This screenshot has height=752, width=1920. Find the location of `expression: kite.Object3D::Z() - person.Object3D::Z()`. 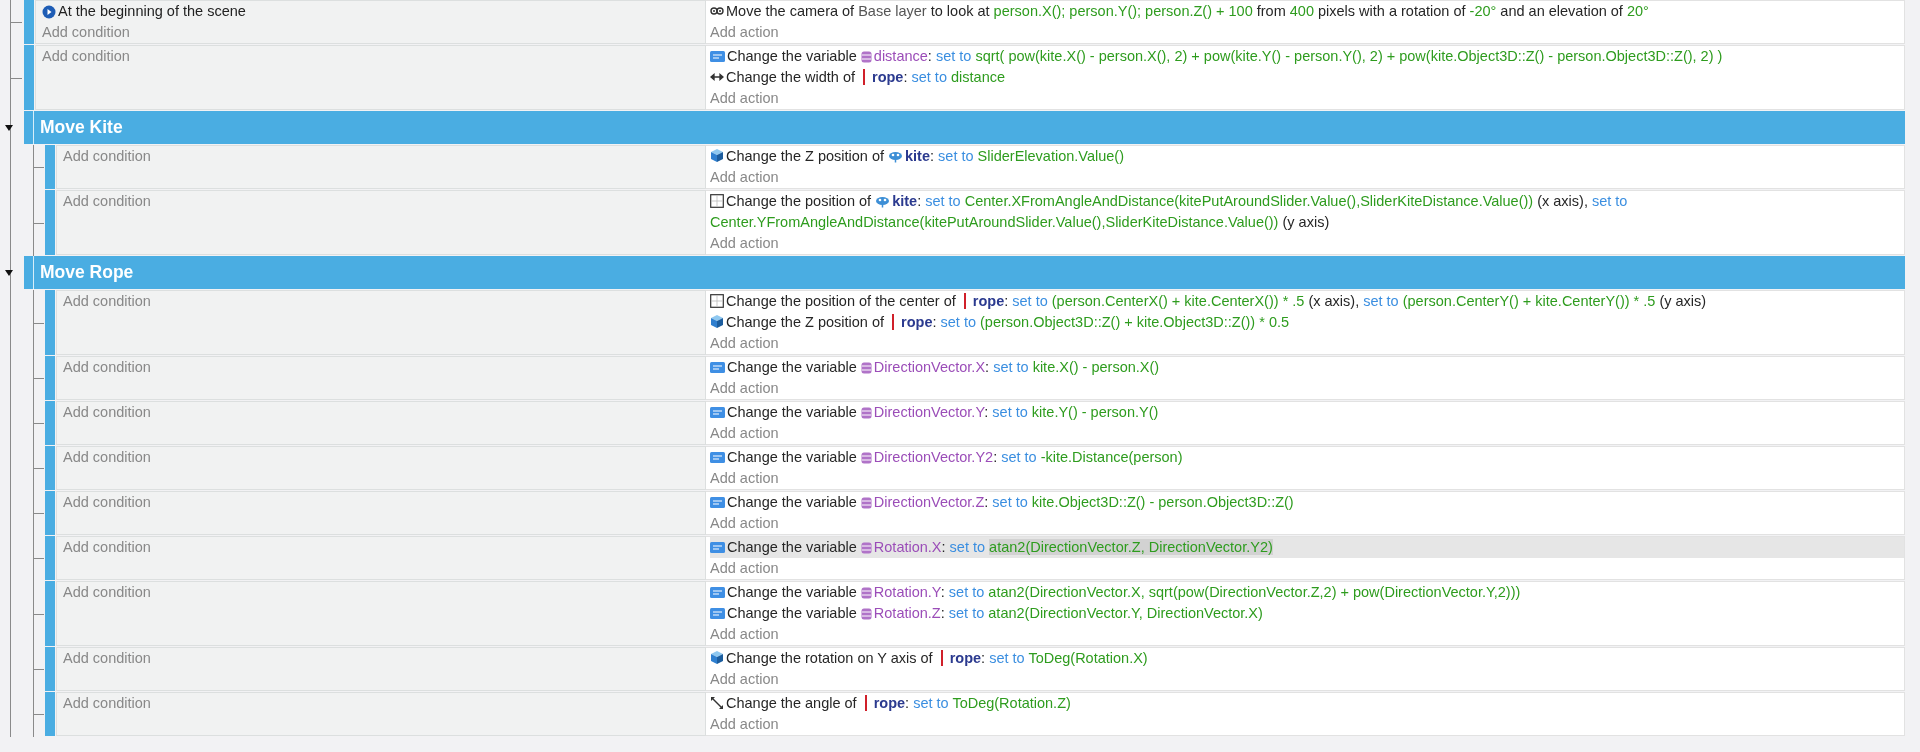

expression: kite.Object3D::Z() - person.Object3D::Z() is located at coordinates (1162, 502).